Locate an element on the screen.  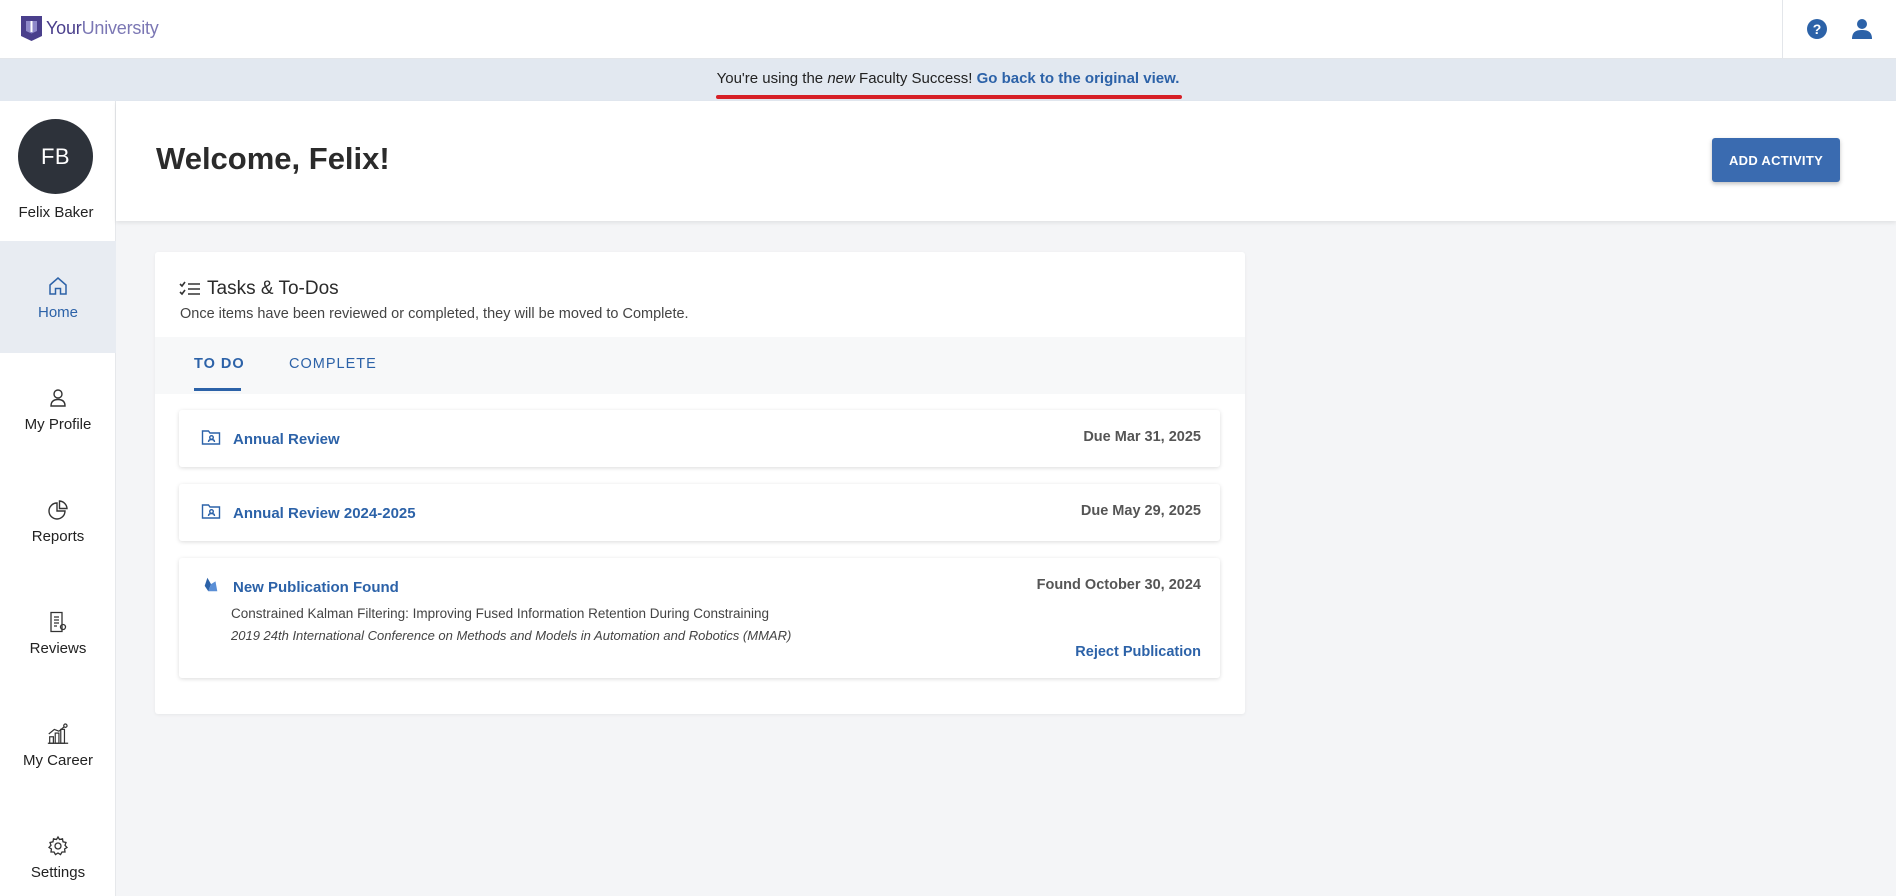
sidebar-item-my-profile: My Profile is located at coordinates (58, 409).